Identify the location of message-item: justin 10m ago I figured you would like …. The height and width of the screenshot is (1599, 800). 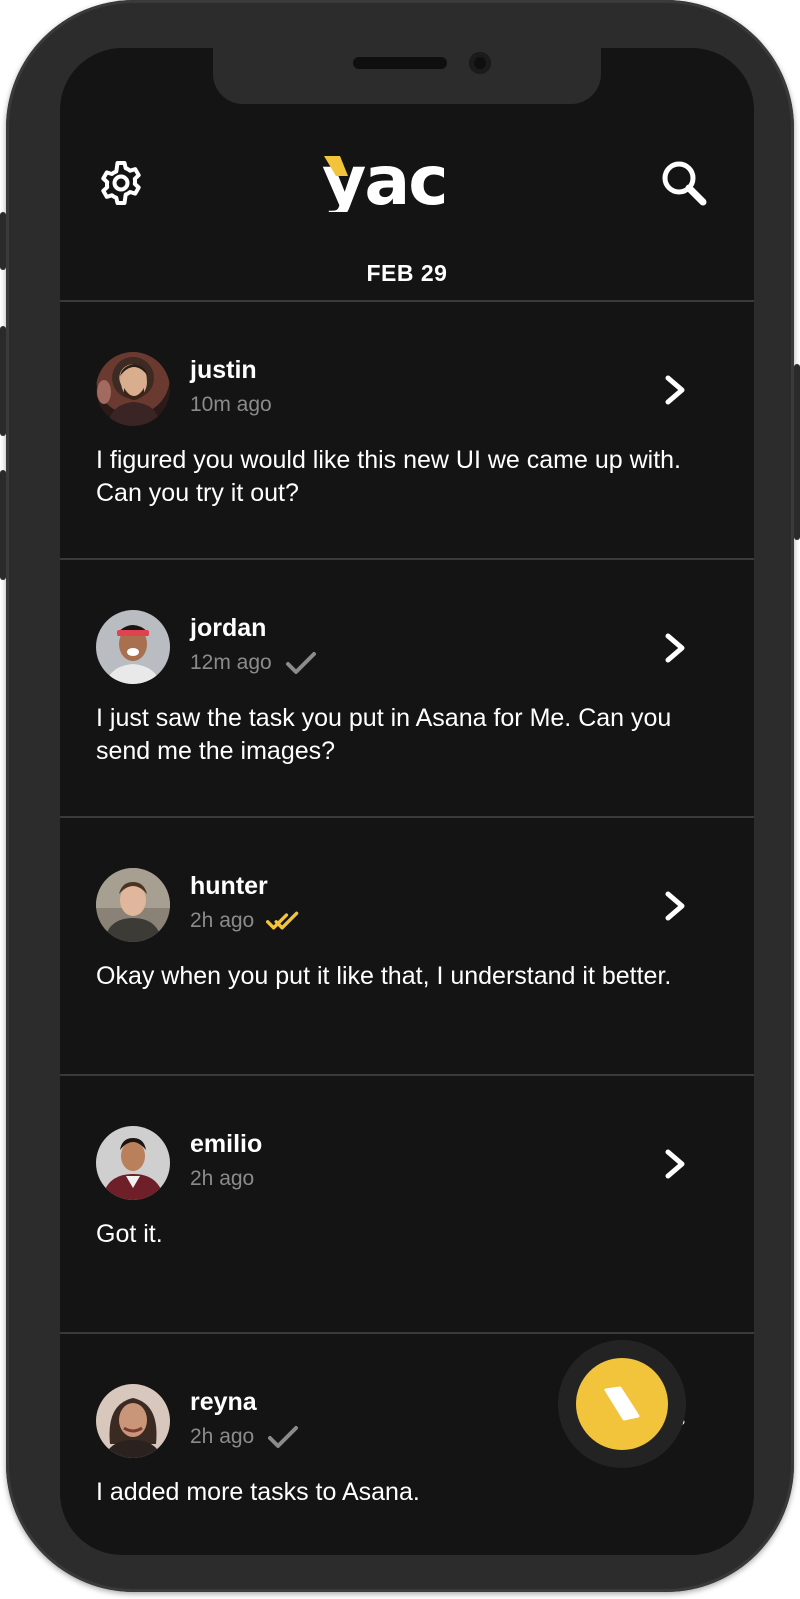
(407, 431).